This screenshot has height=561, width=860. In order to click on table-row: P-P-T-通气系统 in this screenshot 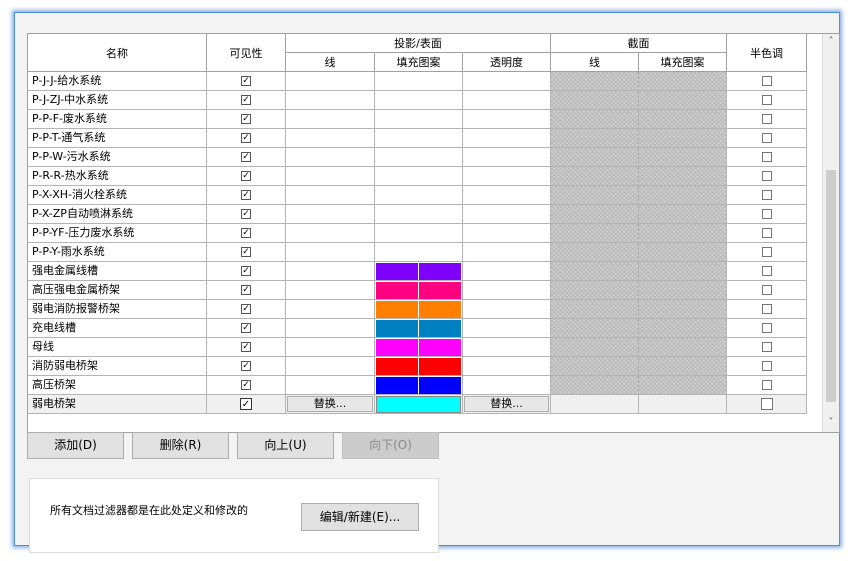, I will do `click(417, 138)`.